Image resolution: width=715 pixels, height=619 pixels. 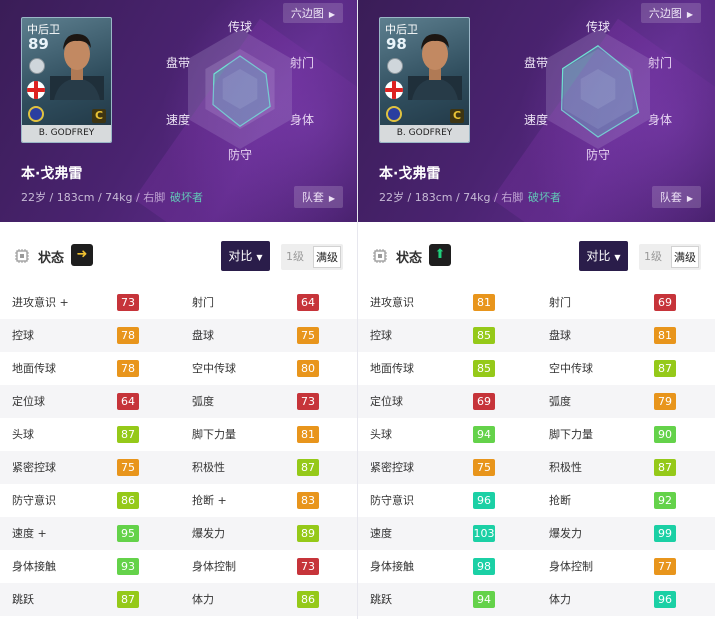 What do you see at coordinates (392, 302) in the screenshot?
I see `stat-name-left: 进攻意识` at bounding box center [392, 302].